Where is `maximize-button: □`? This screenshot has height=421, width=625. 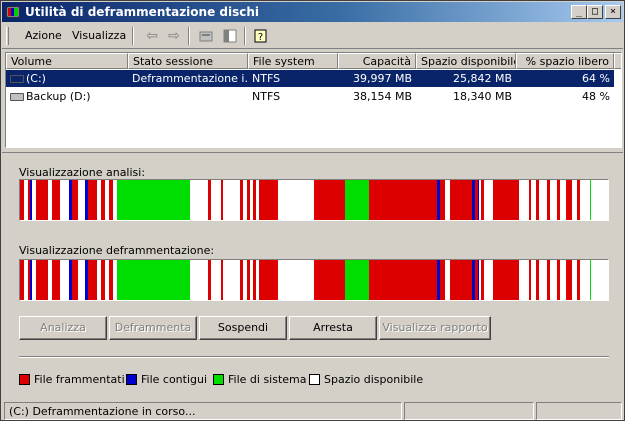
maximize-button: □ is located at coordinates (595, 12).